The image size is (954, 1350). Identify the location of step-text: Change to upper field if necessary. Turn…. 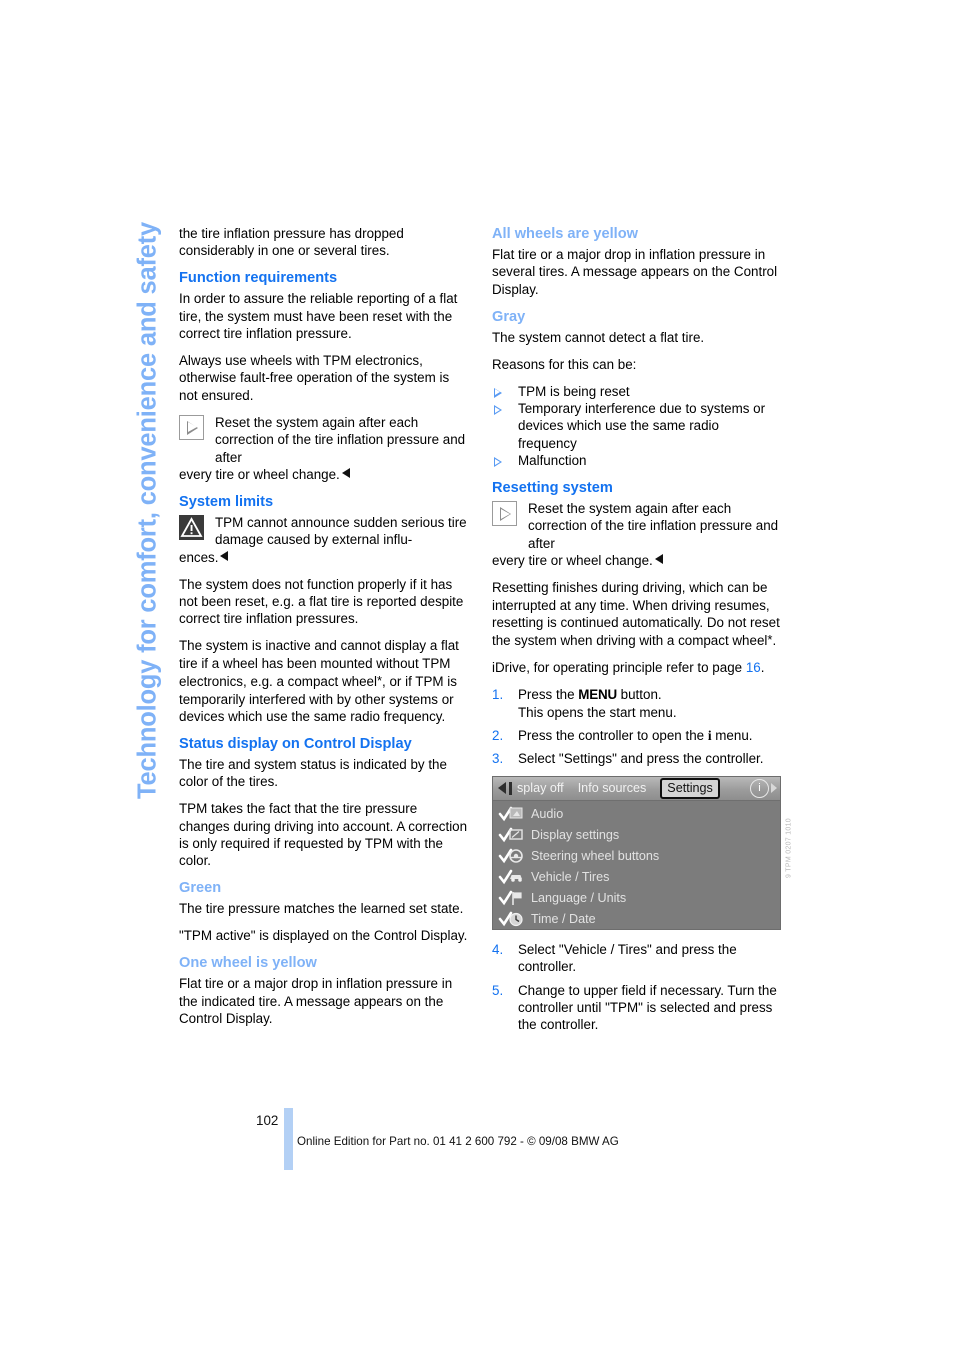
(647, 1007).